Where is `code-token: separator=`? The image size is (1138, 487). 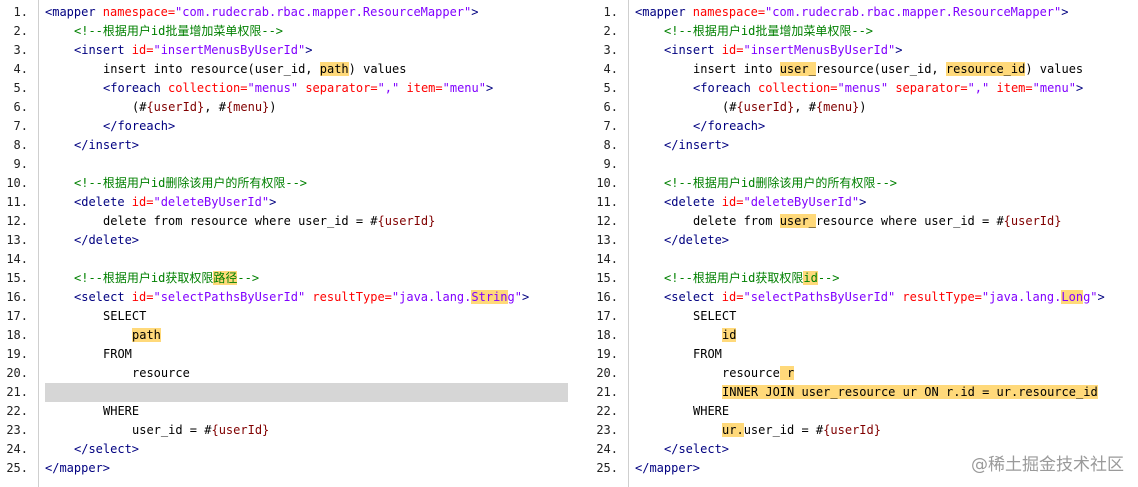 code-token: separator= is located at coordinates (338, 88).